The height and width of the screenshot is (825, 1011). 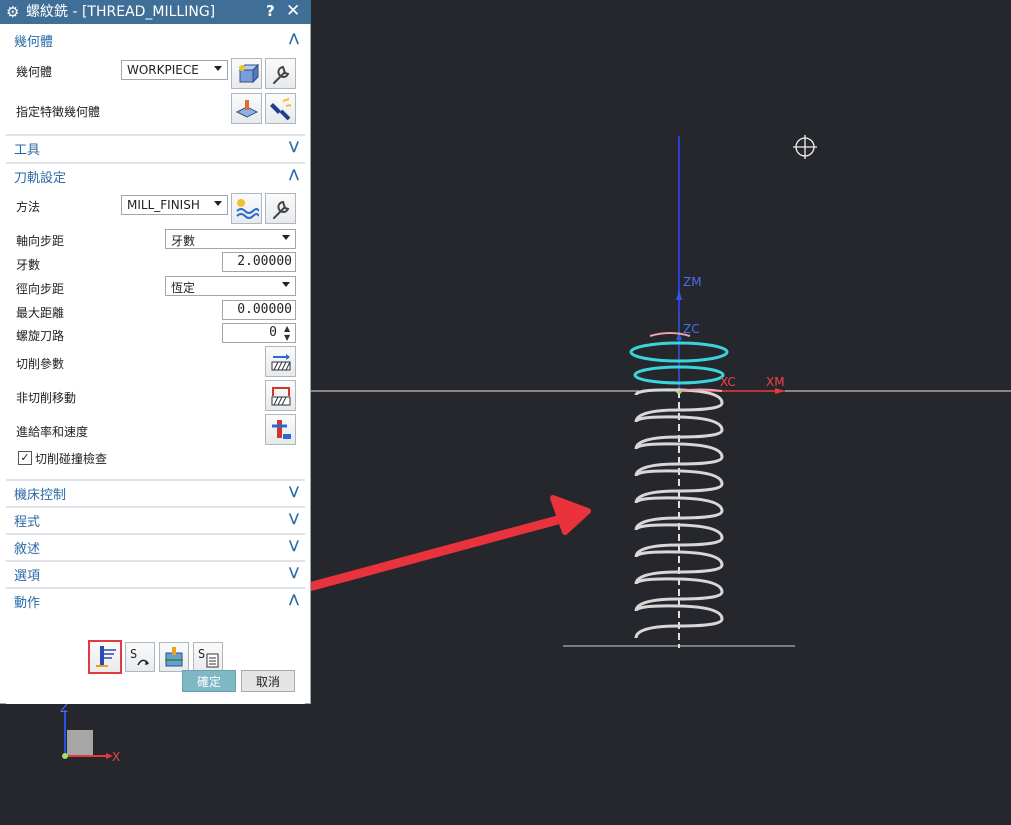 I want to click on cut-params-button, so click(x=280, y=361).